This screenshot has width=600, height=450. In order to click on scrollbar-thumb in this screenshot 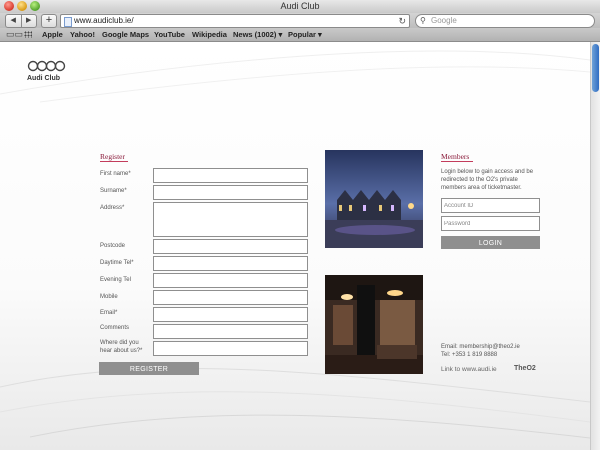, I will do `click(595, 68)`.